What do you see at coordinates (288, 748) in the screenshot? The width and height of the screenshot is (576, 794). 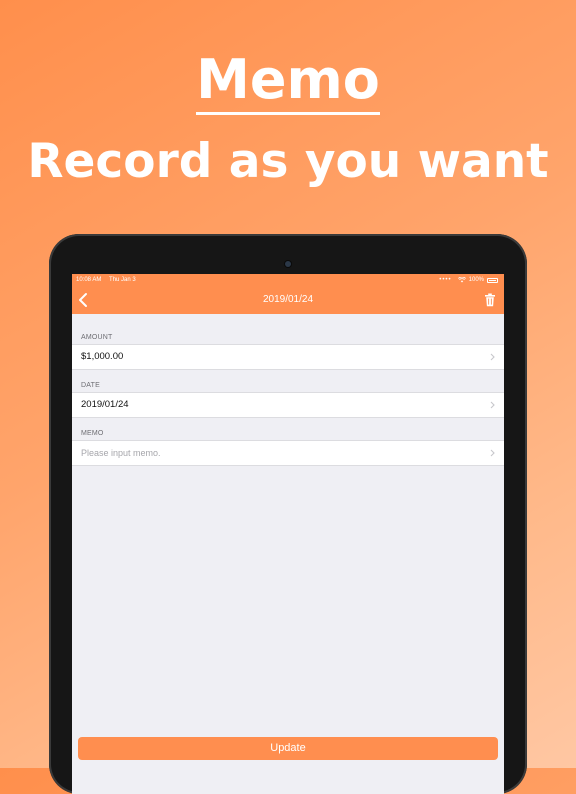 I see `update-button: Update` at bounding box center [288, 748].